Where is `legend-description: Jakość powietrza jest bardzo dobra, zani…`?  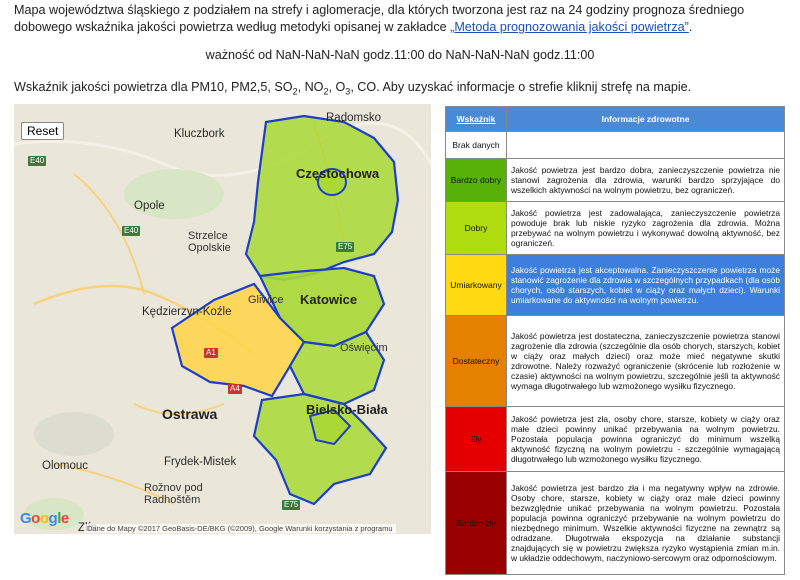
legend-description: Jakość powietrza jest bardzo dobra, zani… is located at coordinates (645, 180).